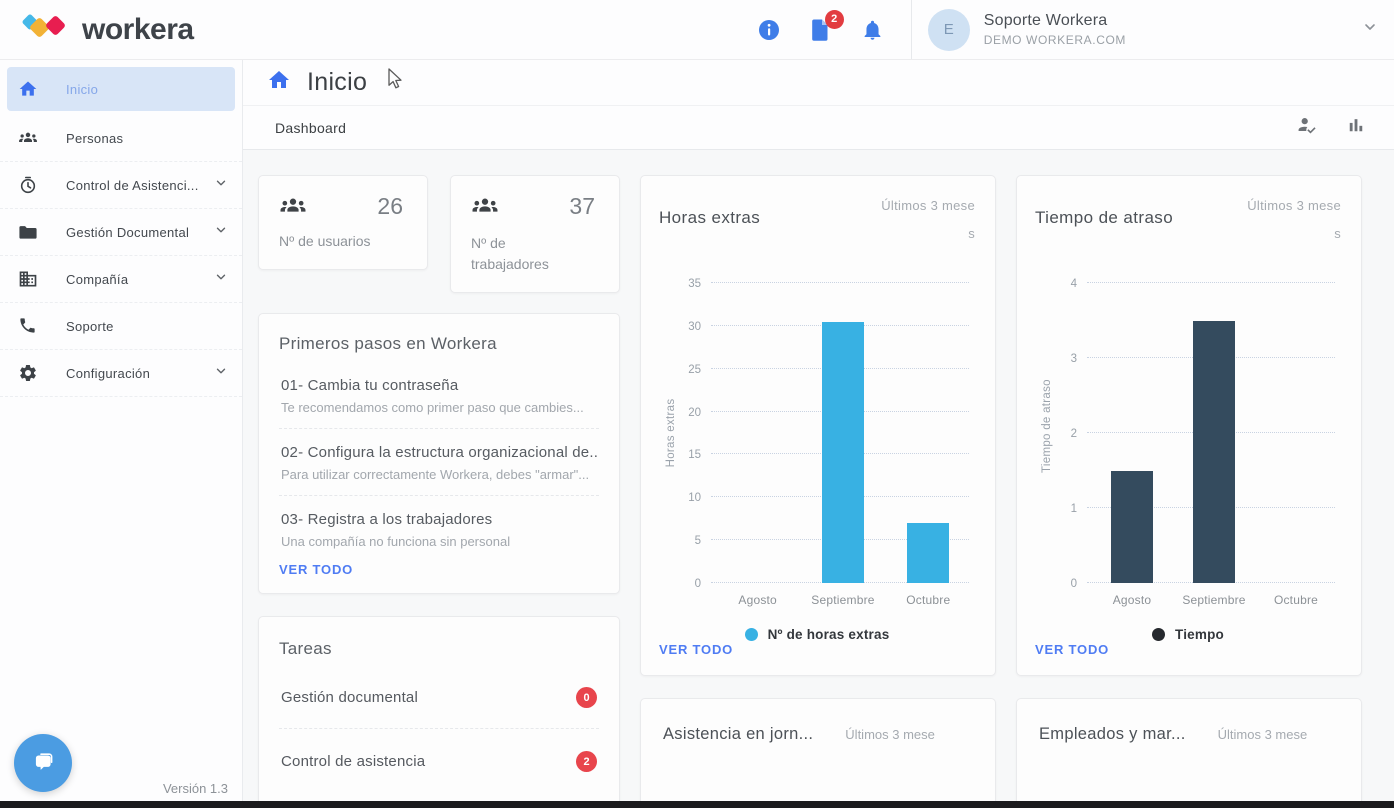  I want to click on chart-subtitle: Últimos 3 mese s, so click(928, 219).